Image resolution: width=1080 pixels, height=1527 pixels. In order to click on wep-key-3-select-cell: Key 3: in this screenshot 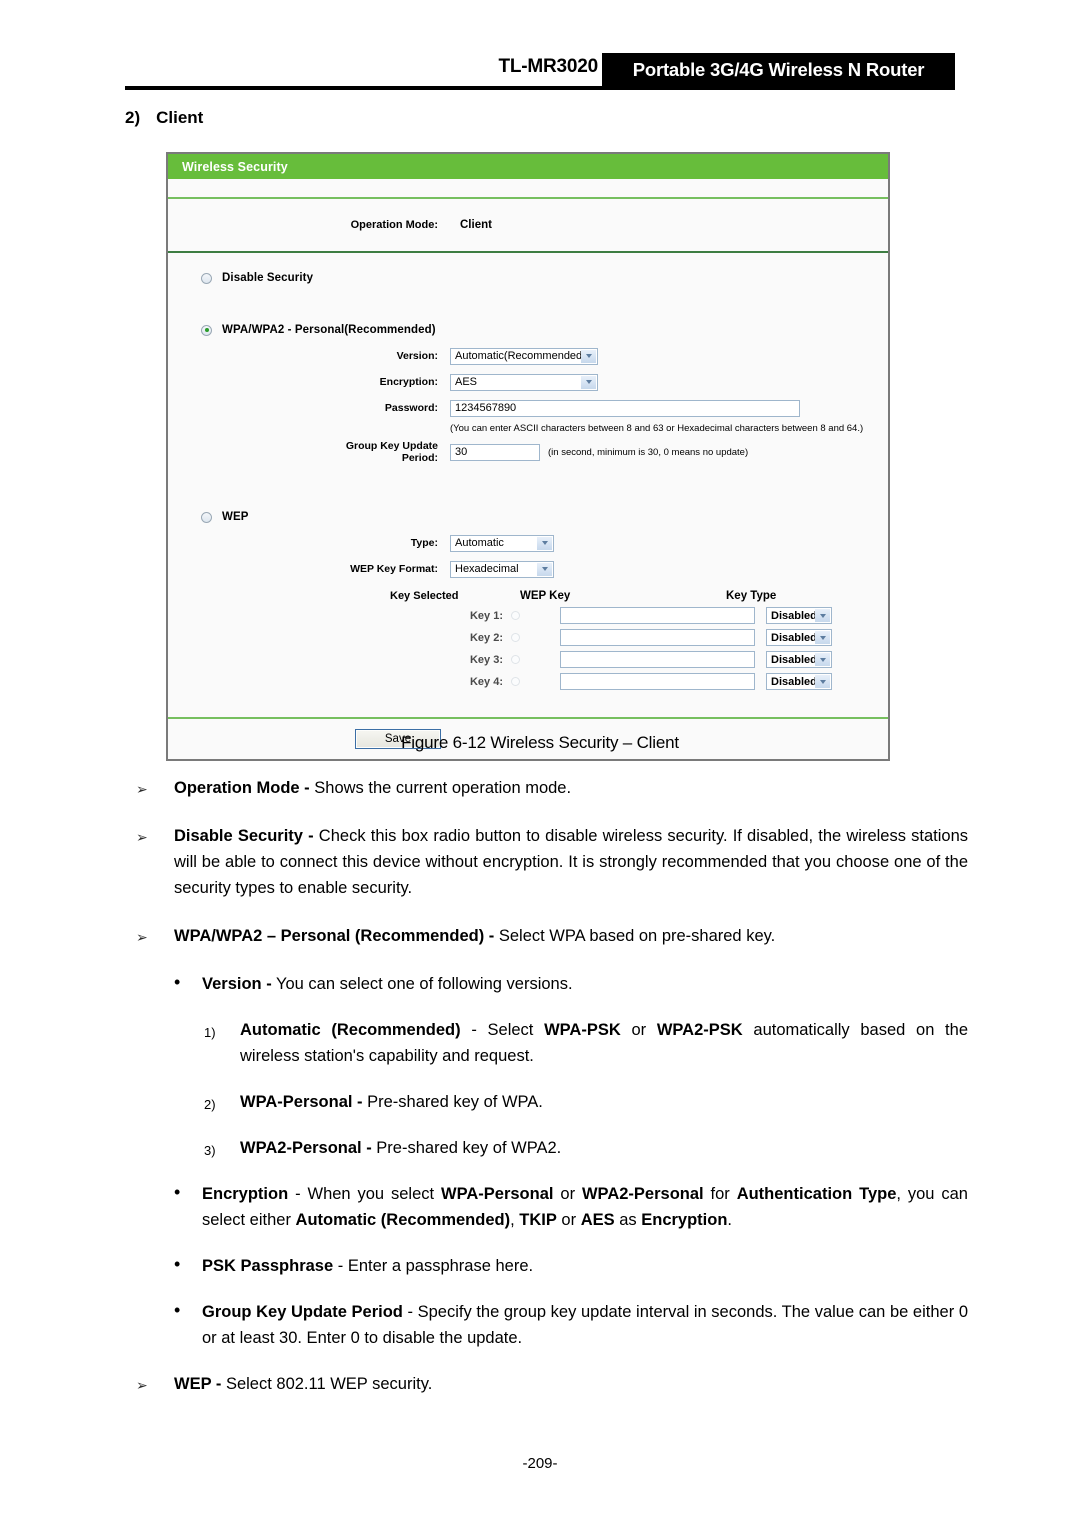, I will do `click(475, 660)`.